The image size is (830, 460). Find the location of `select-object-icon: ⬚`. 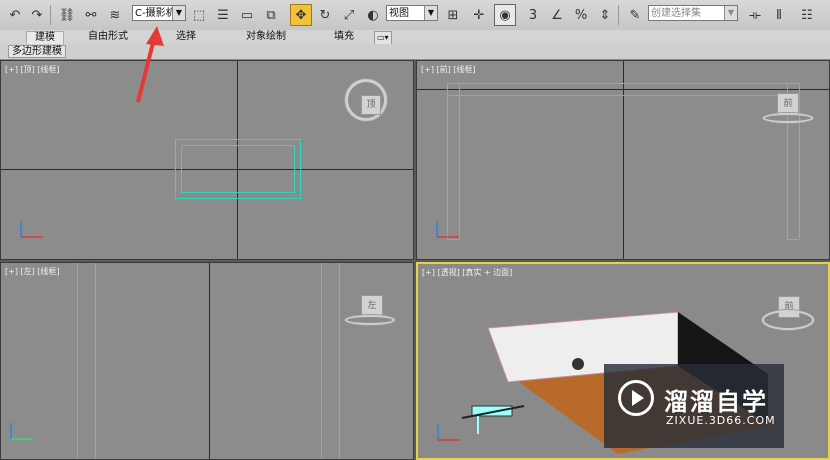

select-object-icon: ⬚ is located at coordinates (199, 15).